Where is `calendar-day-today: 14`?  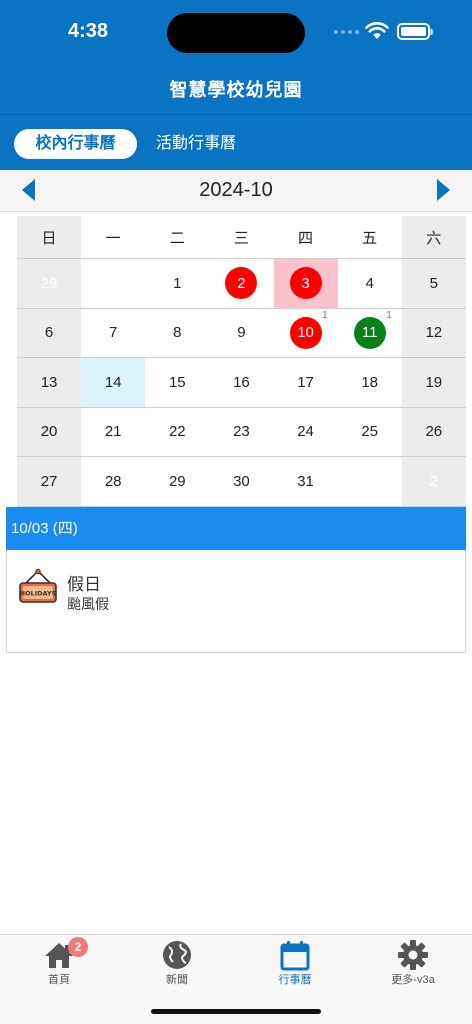 calendar-day-today: 14 is located at coordinates (113, 382).